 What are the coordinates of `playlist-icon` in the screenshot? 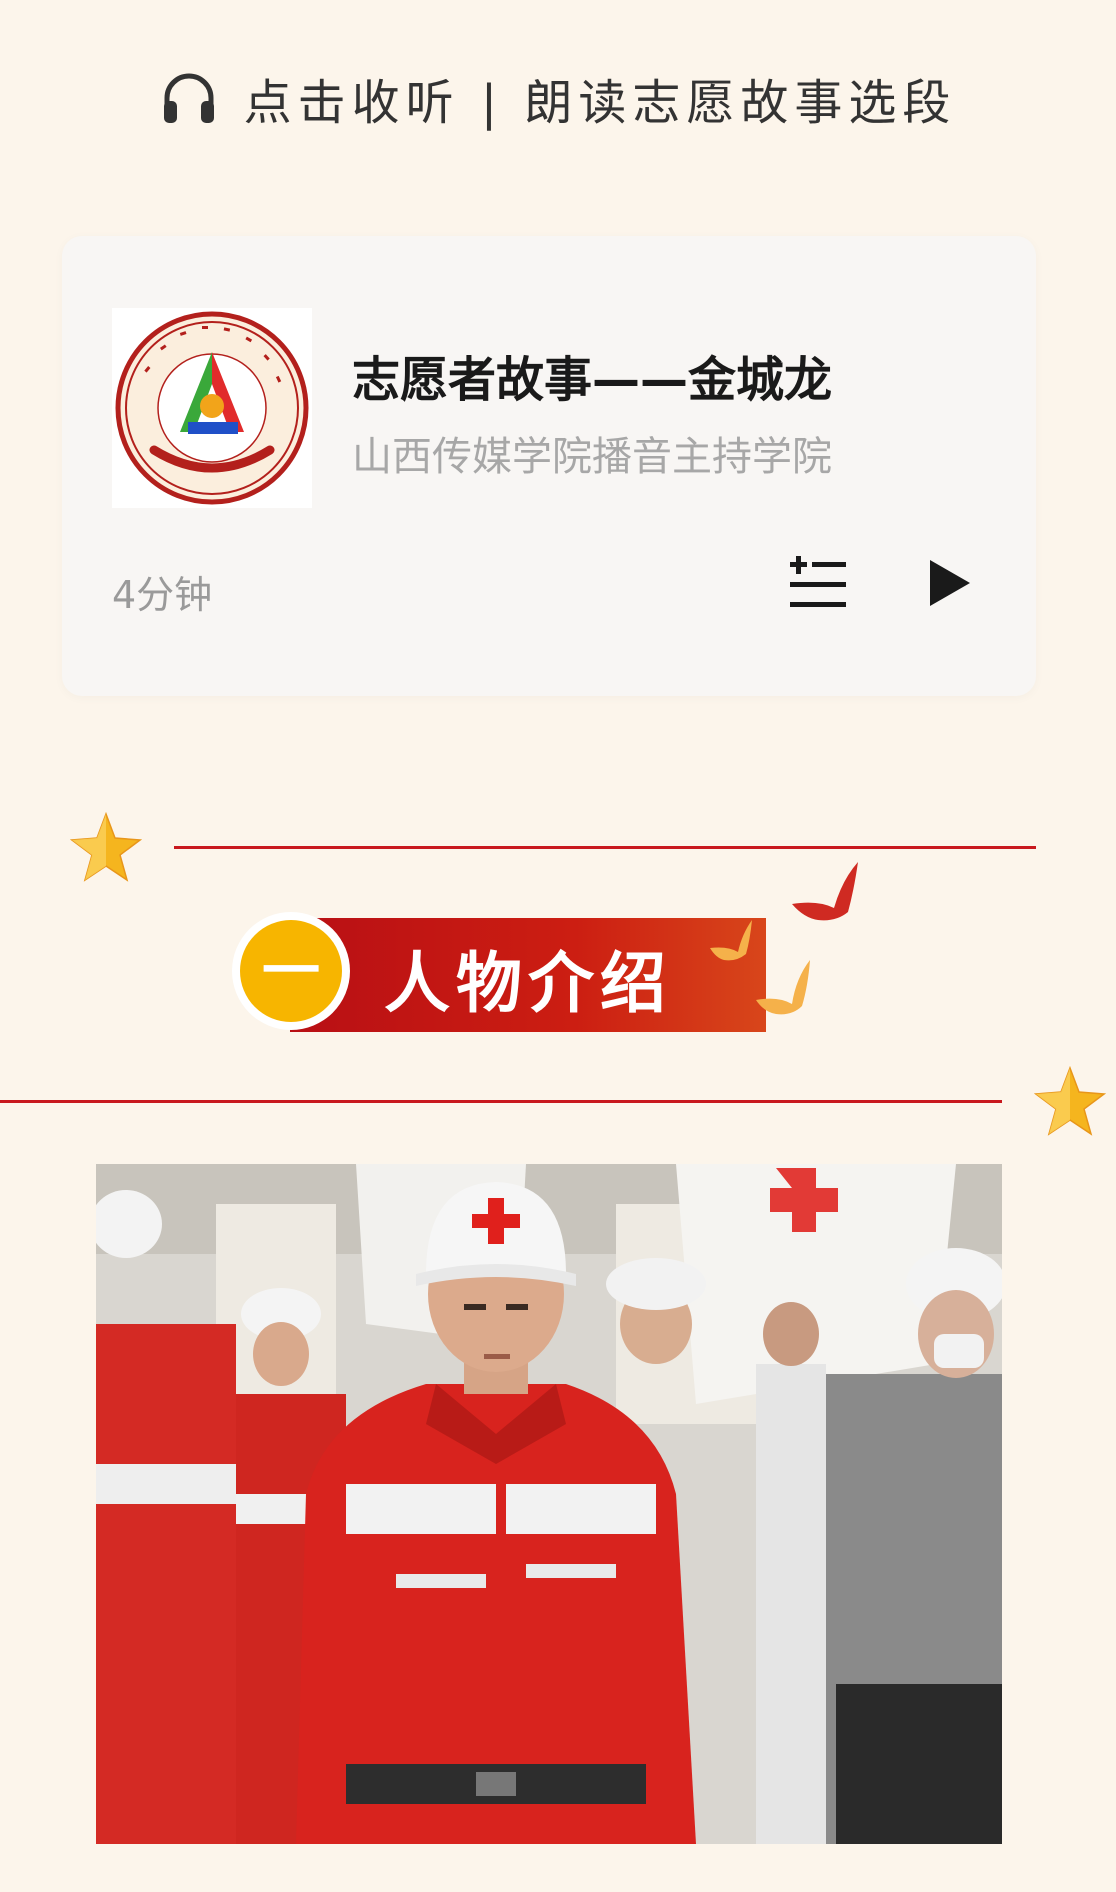 It's located at (817, 583).